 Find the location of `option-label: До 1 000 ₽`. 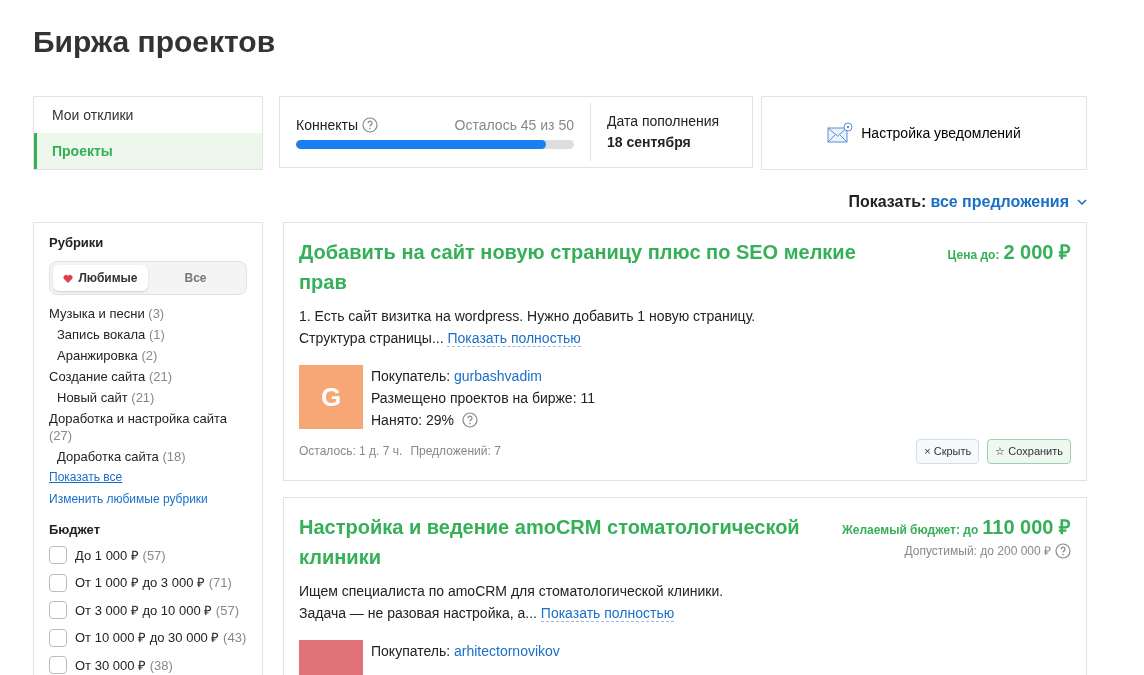

option-label: До 1 000 ₽ is located at coordinates (107, 555).